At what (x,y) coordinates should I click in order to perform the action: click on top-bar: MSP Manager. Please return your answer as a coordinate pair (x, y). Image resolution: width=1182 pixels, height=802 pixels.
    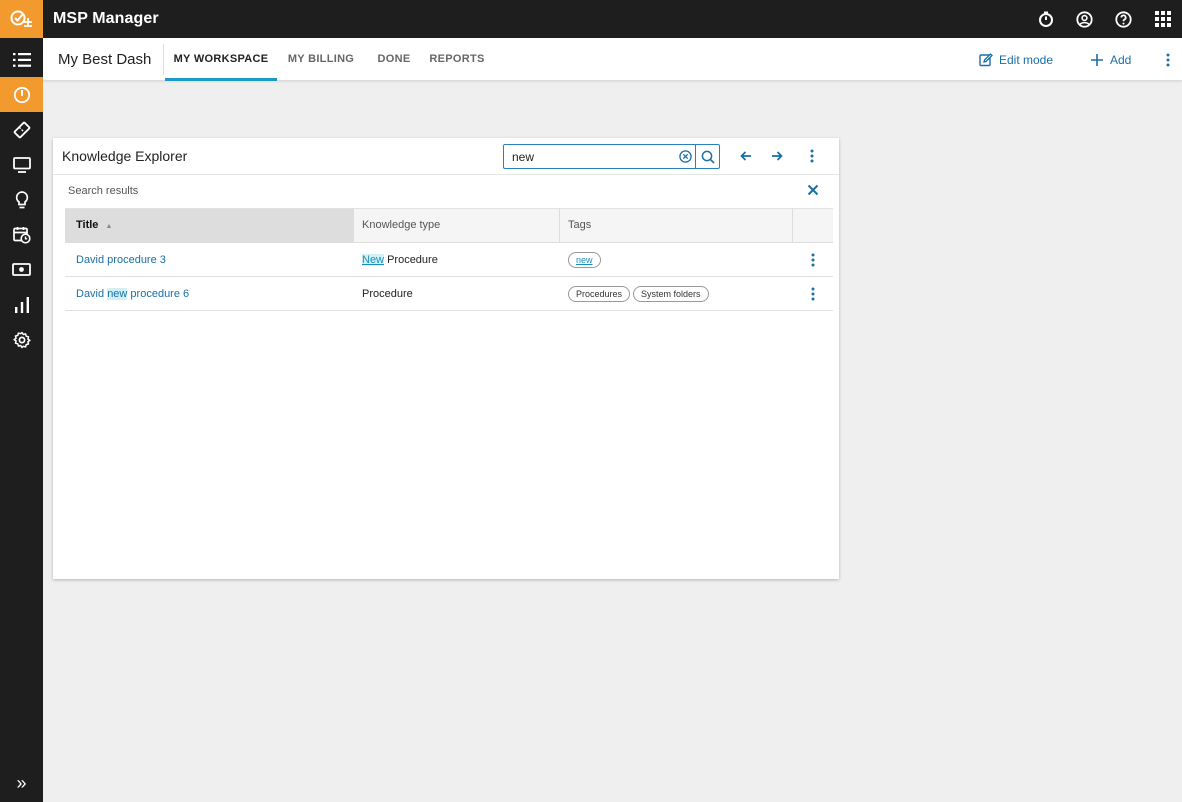
    Looking at the image, I should click on (591, 19).